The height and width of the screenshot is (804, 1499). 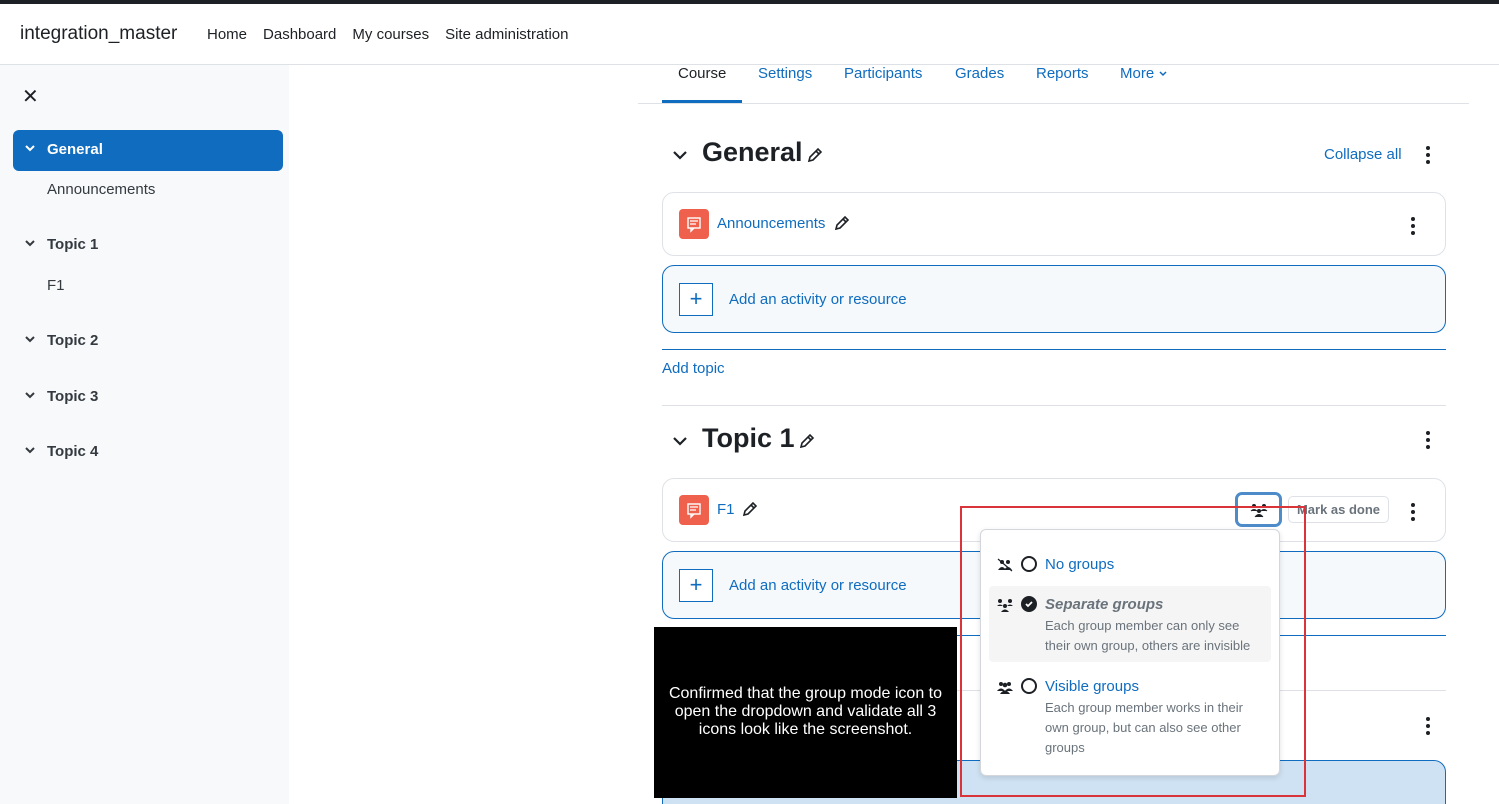 What do you see at coordinates (702, 101) in the screenshot?
I see `active-tab-indicator` at bounding box center [702, 101].